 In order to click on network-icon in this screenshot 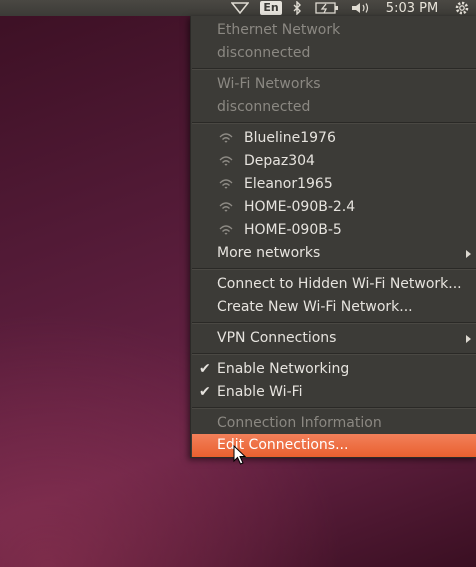, I will do `click(240, 8)`.